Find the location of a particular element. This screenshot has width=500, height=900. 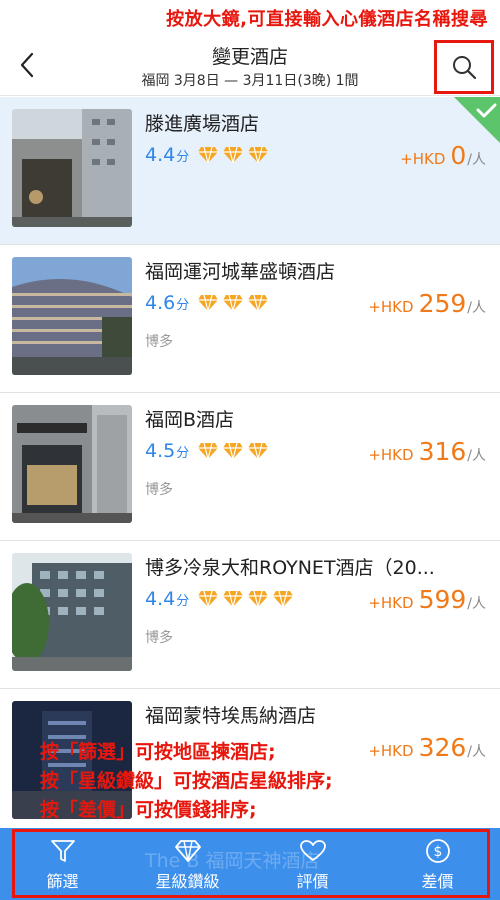

price-amount: 599 is located at coordinates (442, 599).